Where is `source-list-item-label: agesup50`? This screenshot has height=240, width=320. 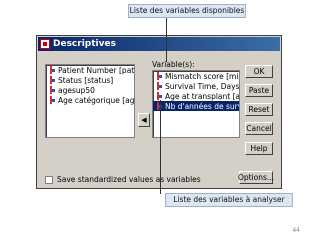
source-list-item-label: agesup50 is located at coordinates (76, 90).